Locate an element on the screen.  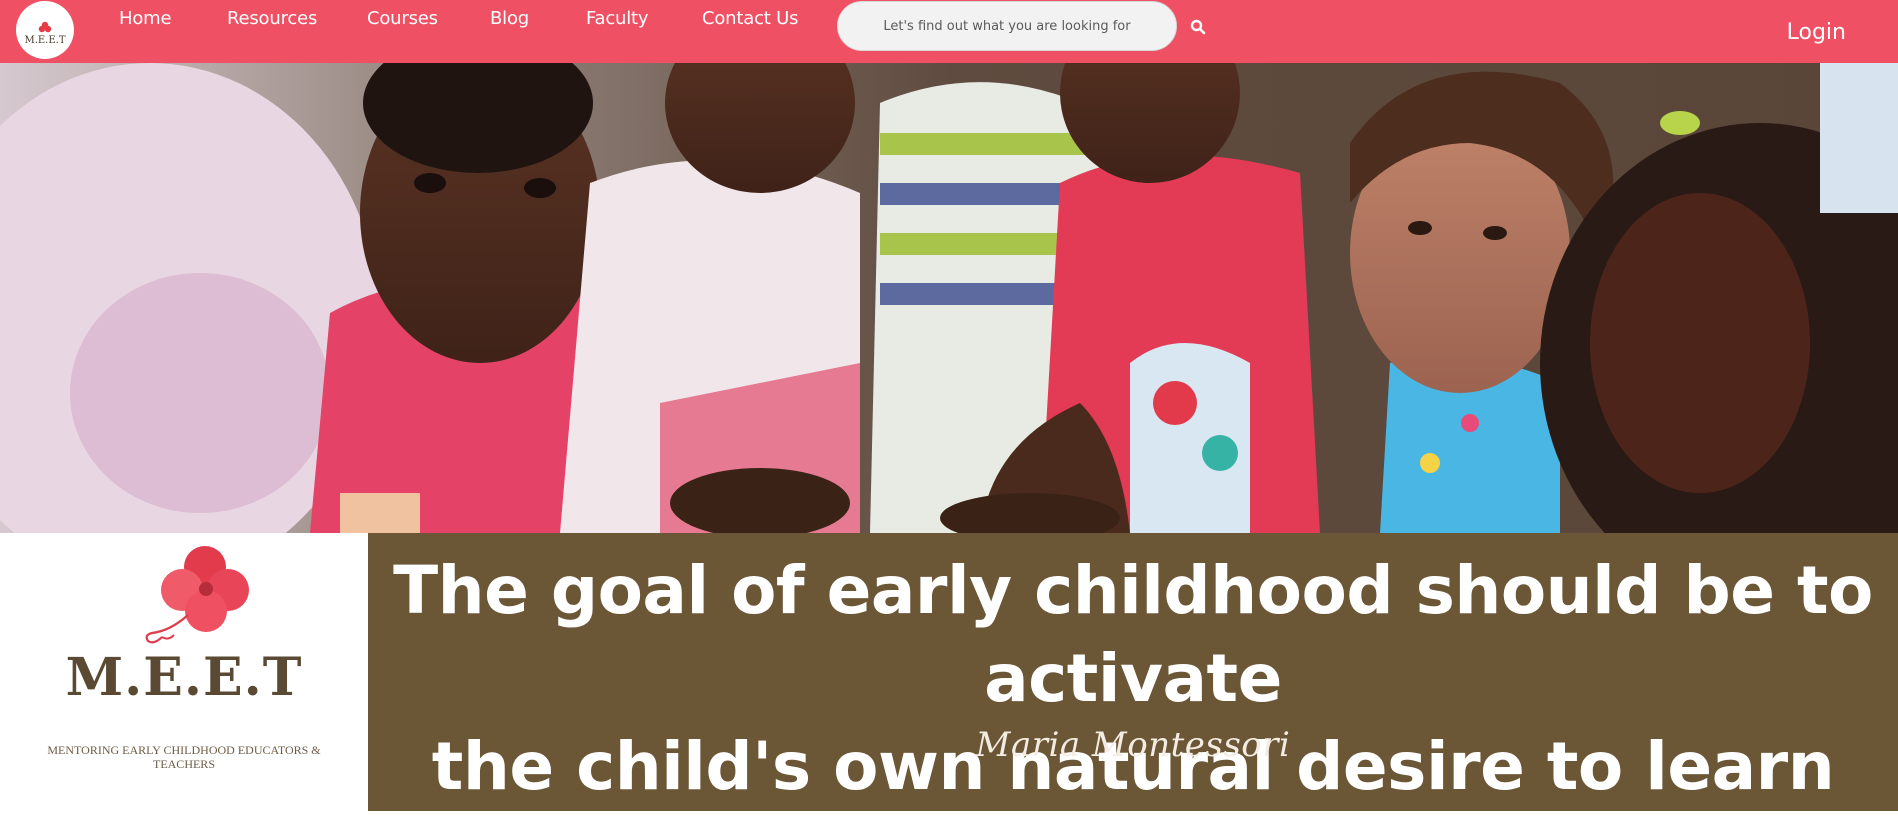
logo-text: M.E.E.T is located at coordinates (45, 40).